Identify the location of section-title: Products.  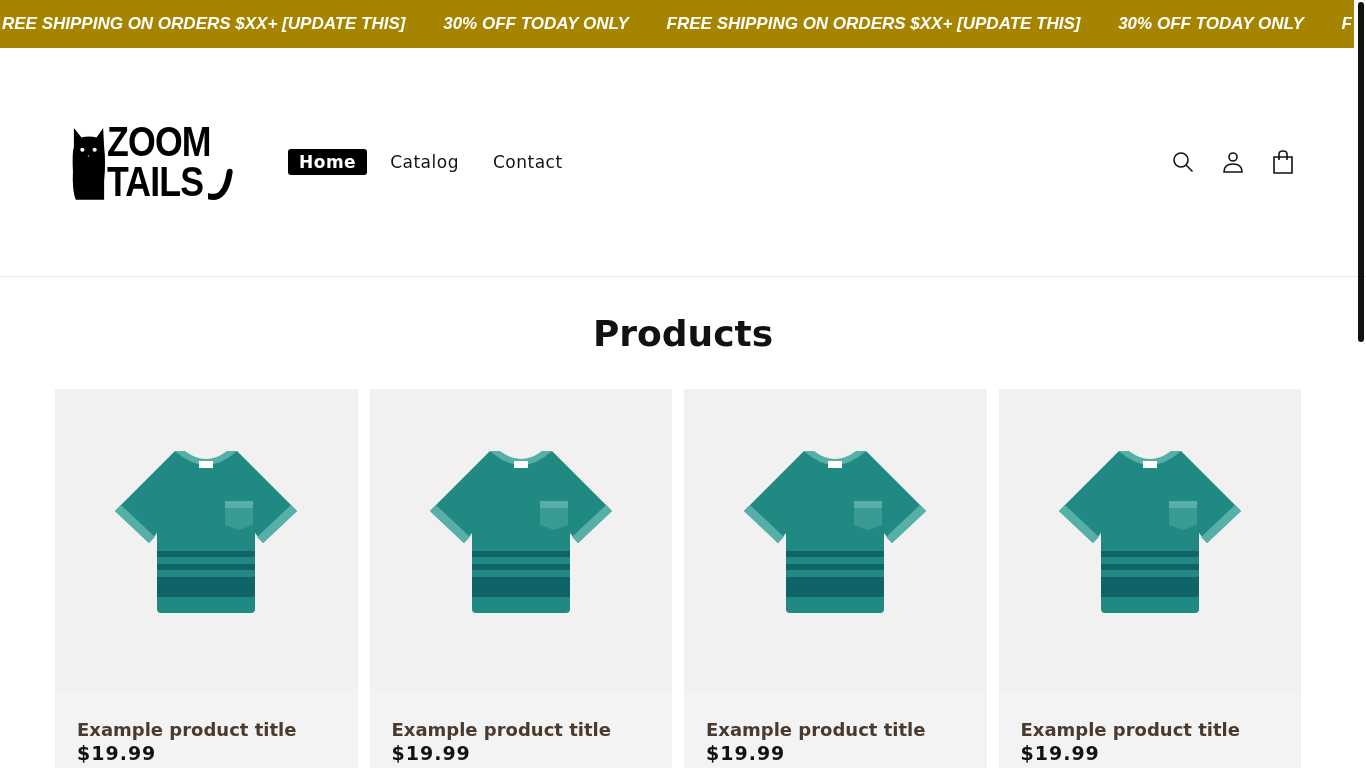
(683, 333).